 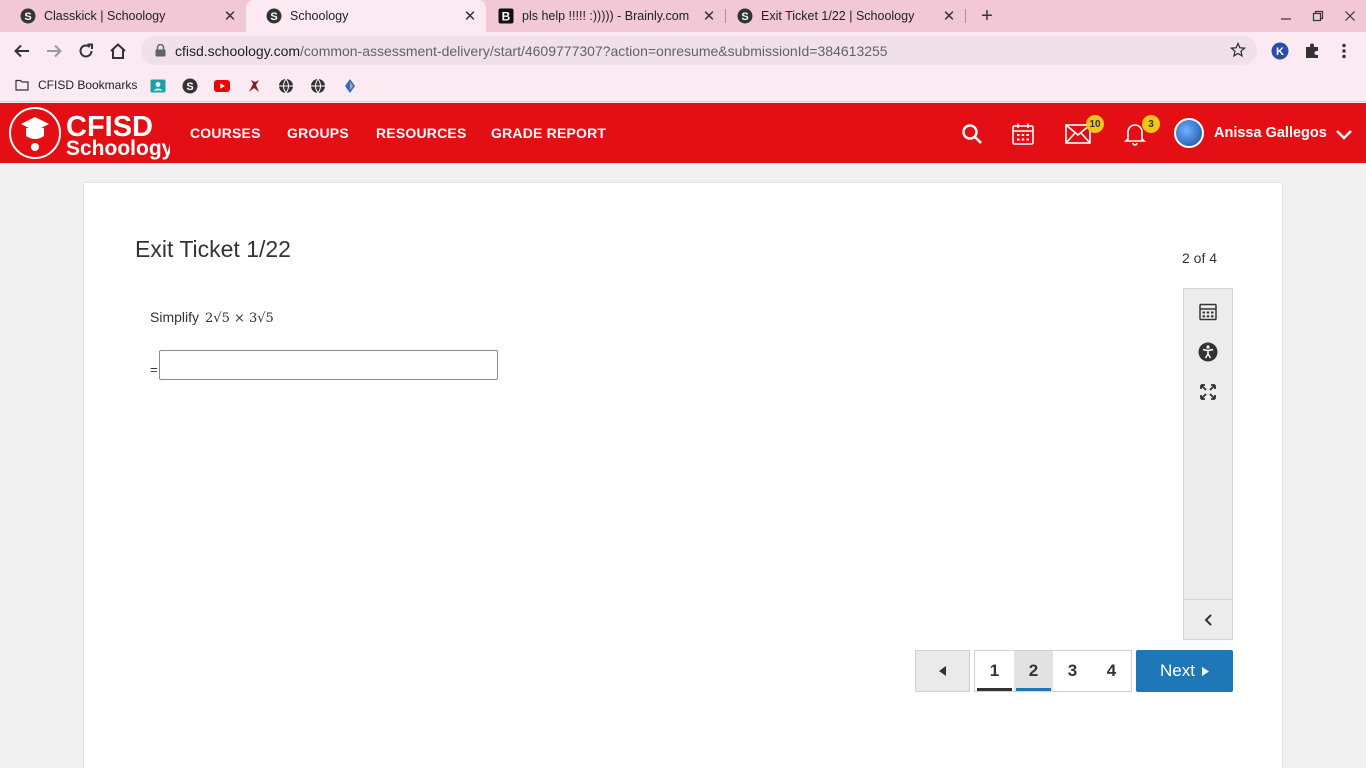 I want to click on logo-text-bottom: Schoology, so click(x=118, y=148).